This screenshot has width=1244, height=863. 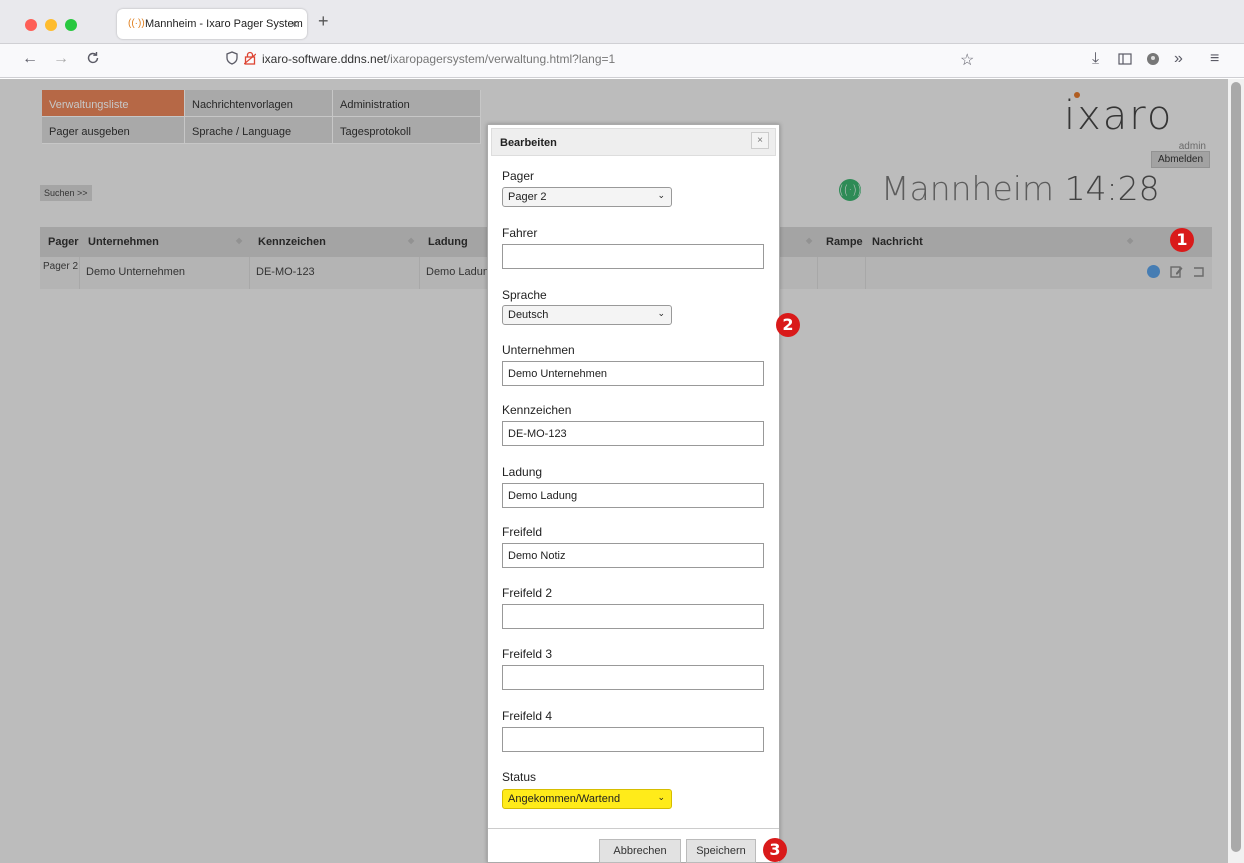 What do you see at coordinates (1178, 59) in the screenshot?
I see `overflow-icon: »` at bounding box center [1178, 59].